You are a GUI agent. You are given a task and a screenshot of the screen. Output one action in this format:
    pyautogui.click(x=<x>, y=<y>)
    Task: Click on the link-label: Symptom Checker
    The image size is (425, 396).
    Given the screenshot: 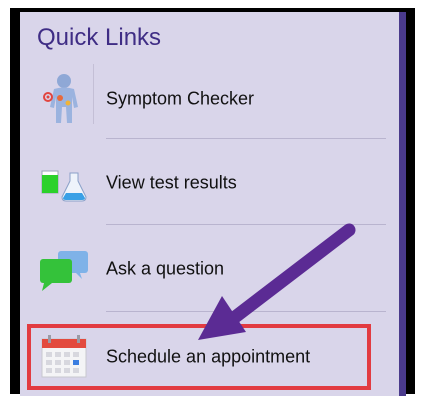 What is the action you would take?
    pyautogui.click(x=180, y=98)
    